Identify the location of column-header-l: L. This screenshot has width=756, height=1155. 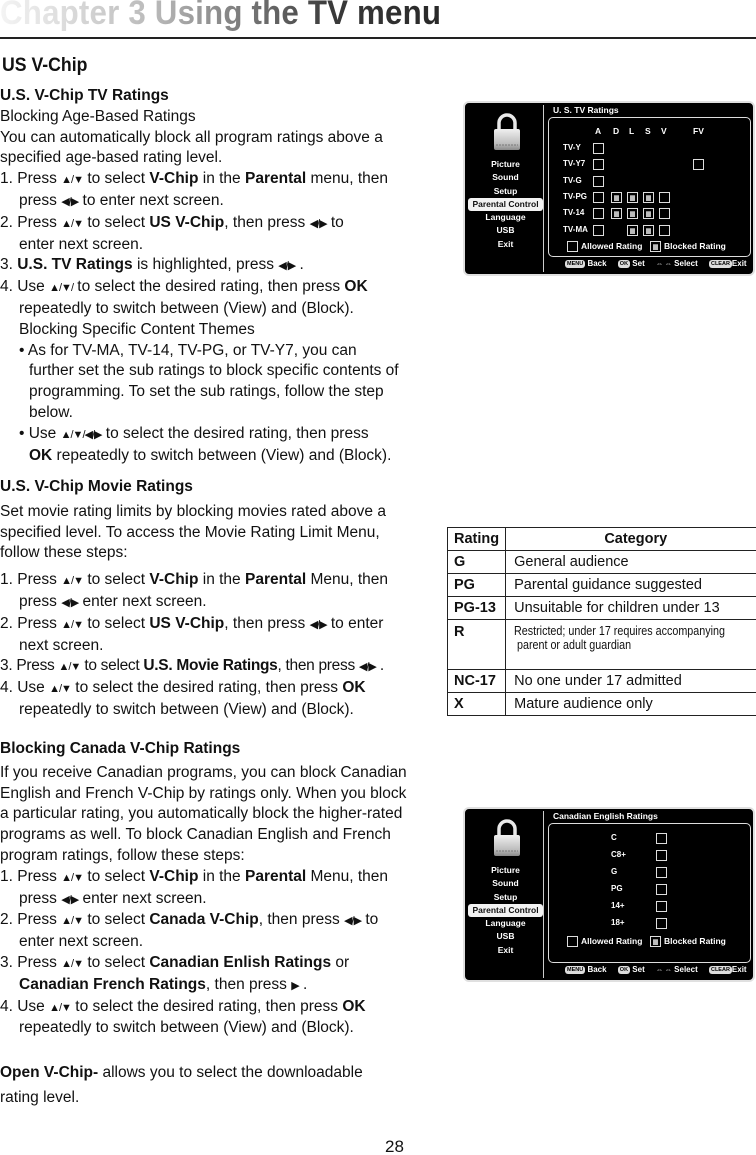
(632, 131).